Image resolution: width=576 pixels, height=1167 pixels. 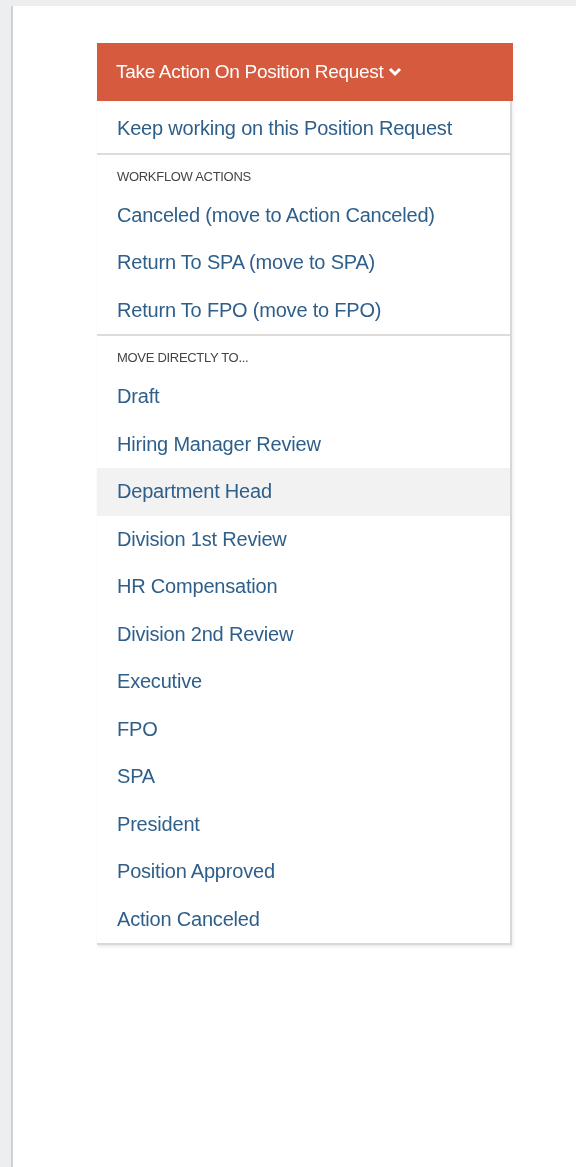 I want to click on take-action-button: Take Action On Position Request, so click(x=305, y=72).